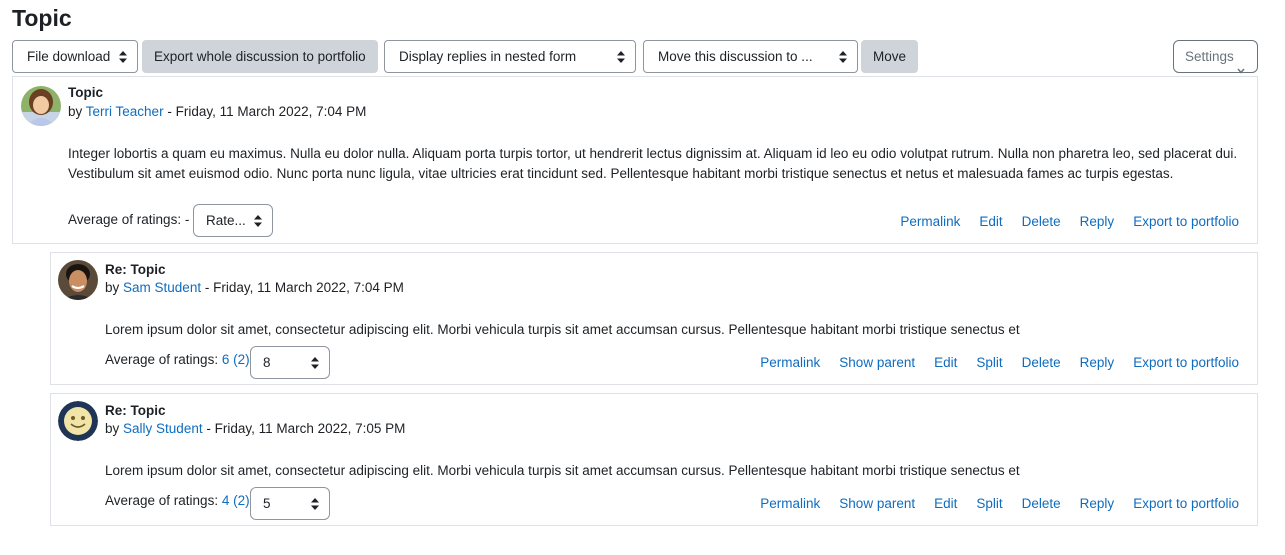 The height and width of the screenshot is (555, 1285). I want to click on post-date: - Friday, 11 March 2022, 7:05 PM, so click(304, 428).